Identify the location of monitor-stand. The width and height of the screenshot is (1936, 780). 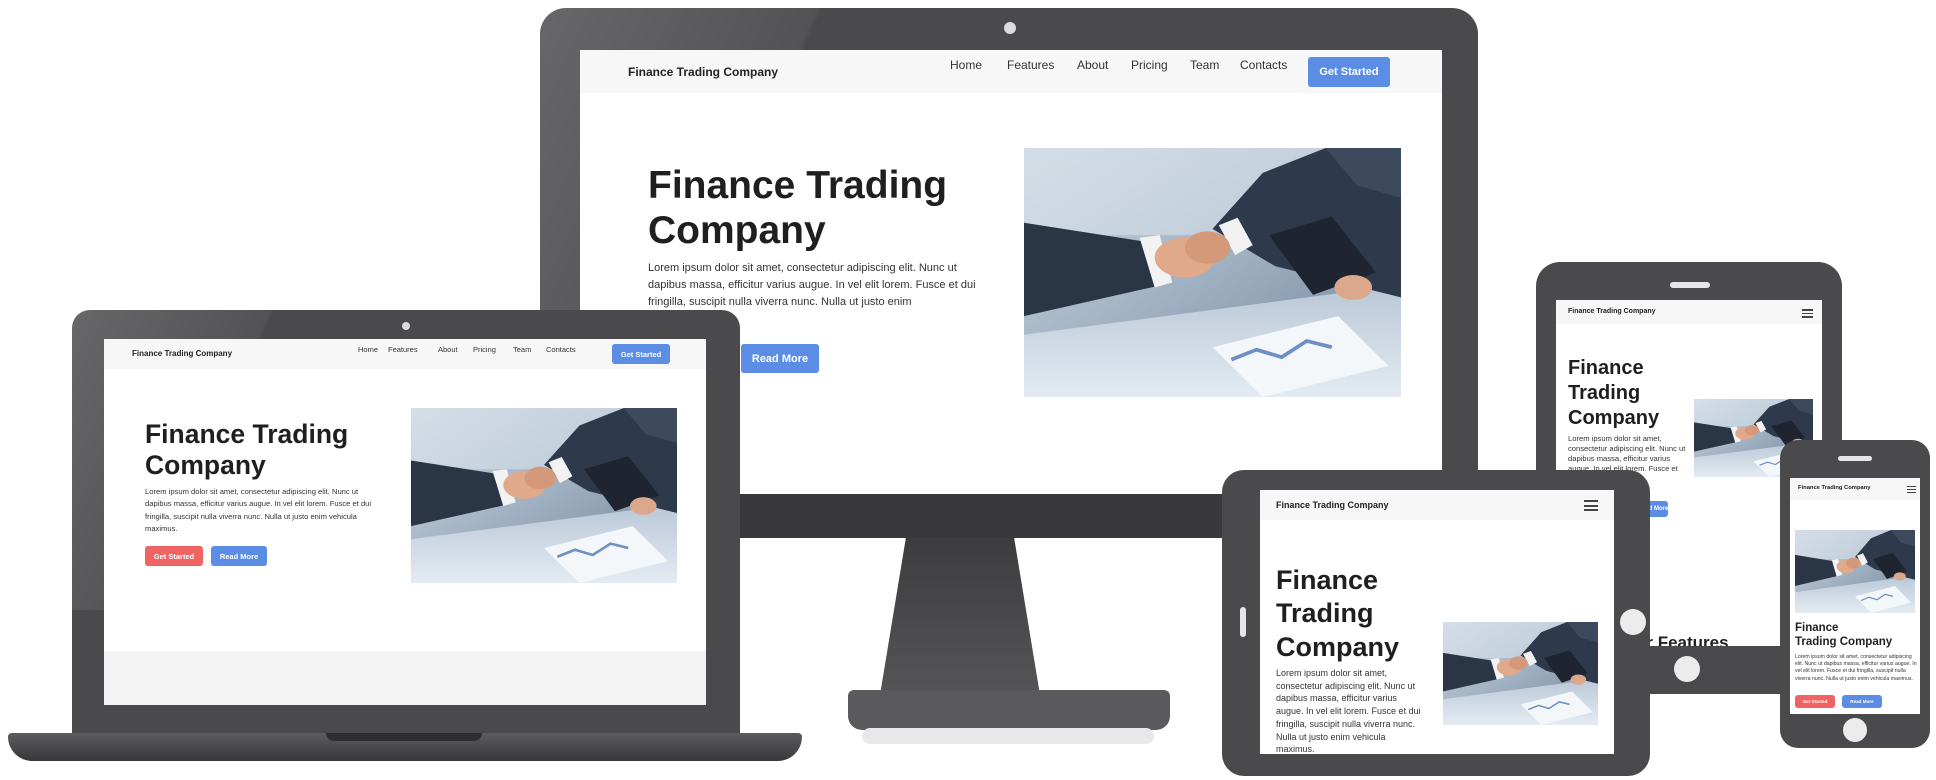
(960, 607).